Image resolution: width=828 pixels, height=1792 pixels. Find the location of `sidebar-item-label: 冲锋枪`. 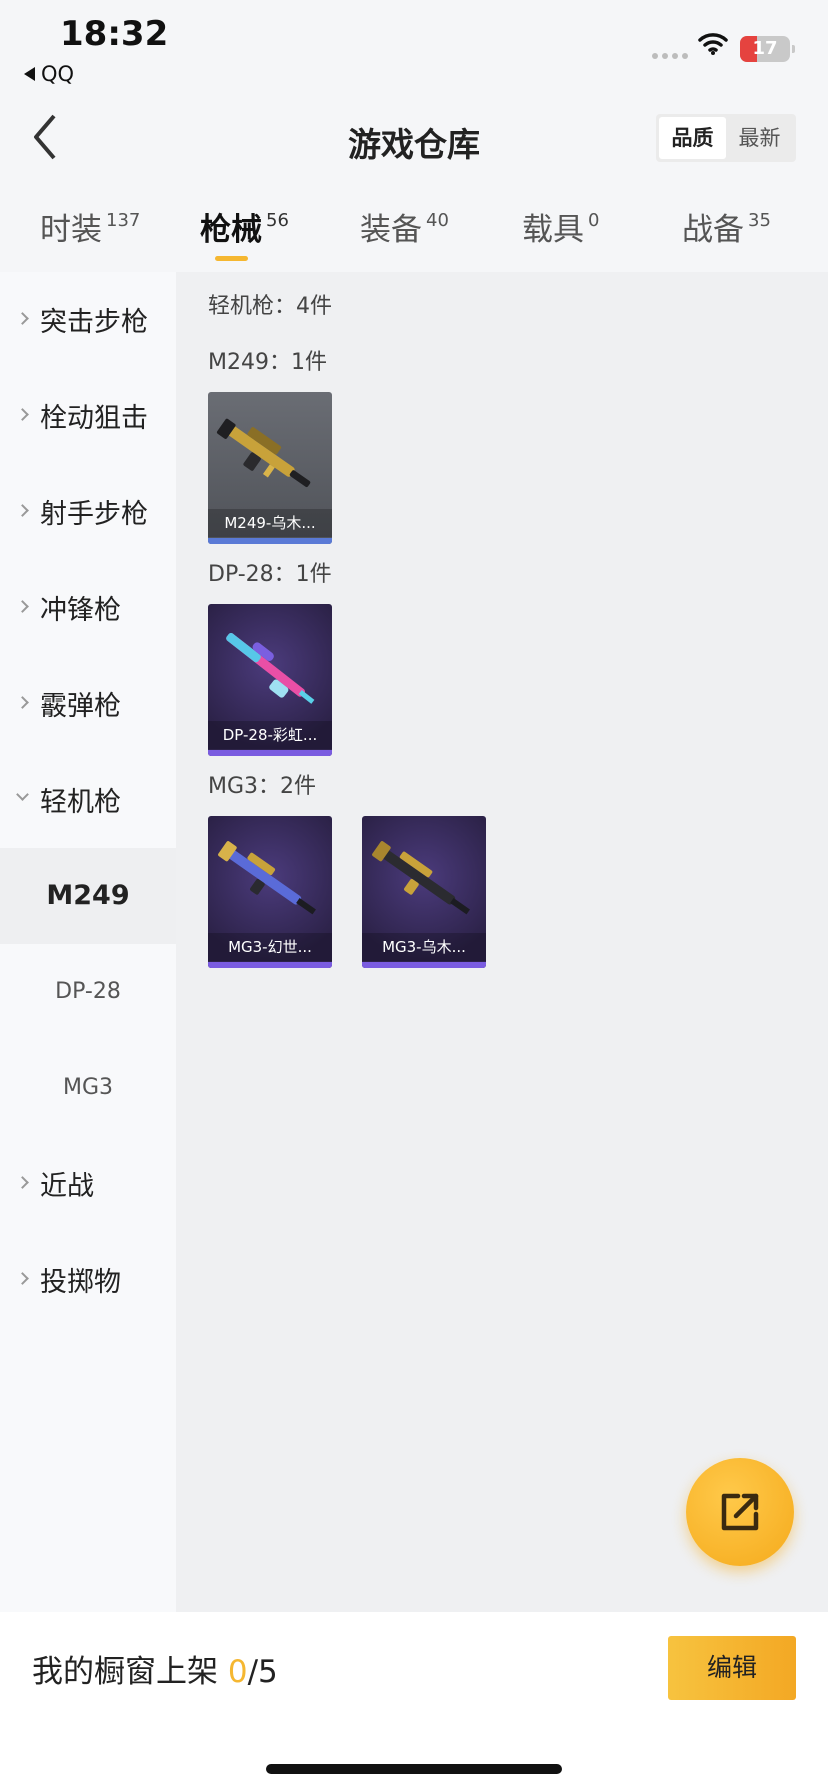

sidebar-item-label: 冲锋枪 is located at coordinates (80, 610).